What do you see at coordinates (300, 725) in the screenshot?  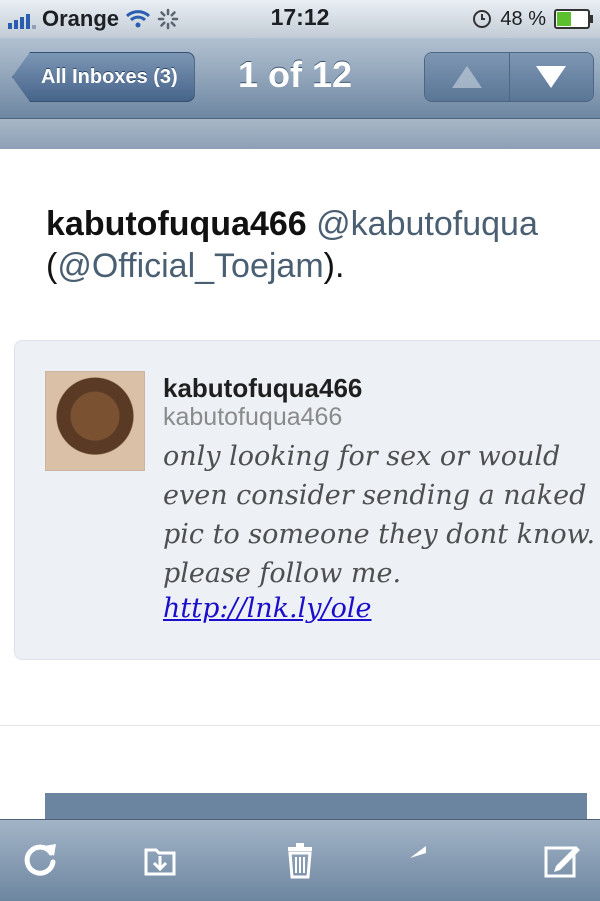 I see `divider` at bounding box center [300, 725].